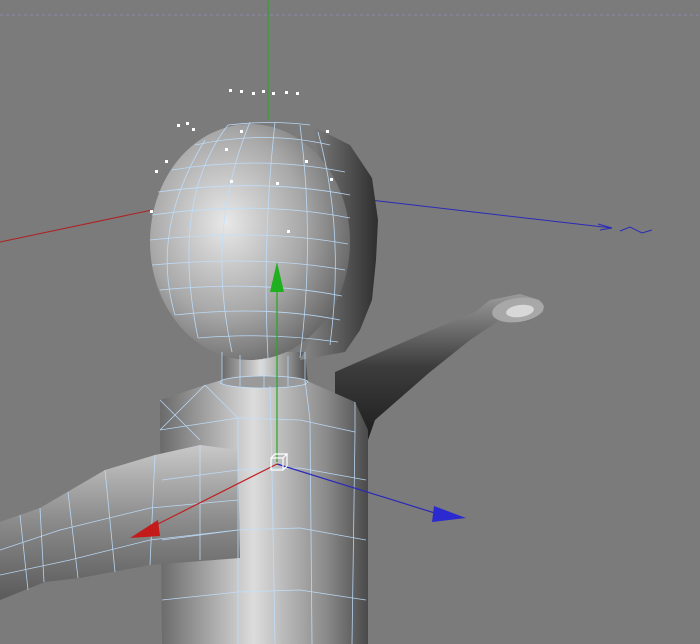  Describe the element at coordinates (76, 226) in the screenshot. I see `world-x-axis` at that location.